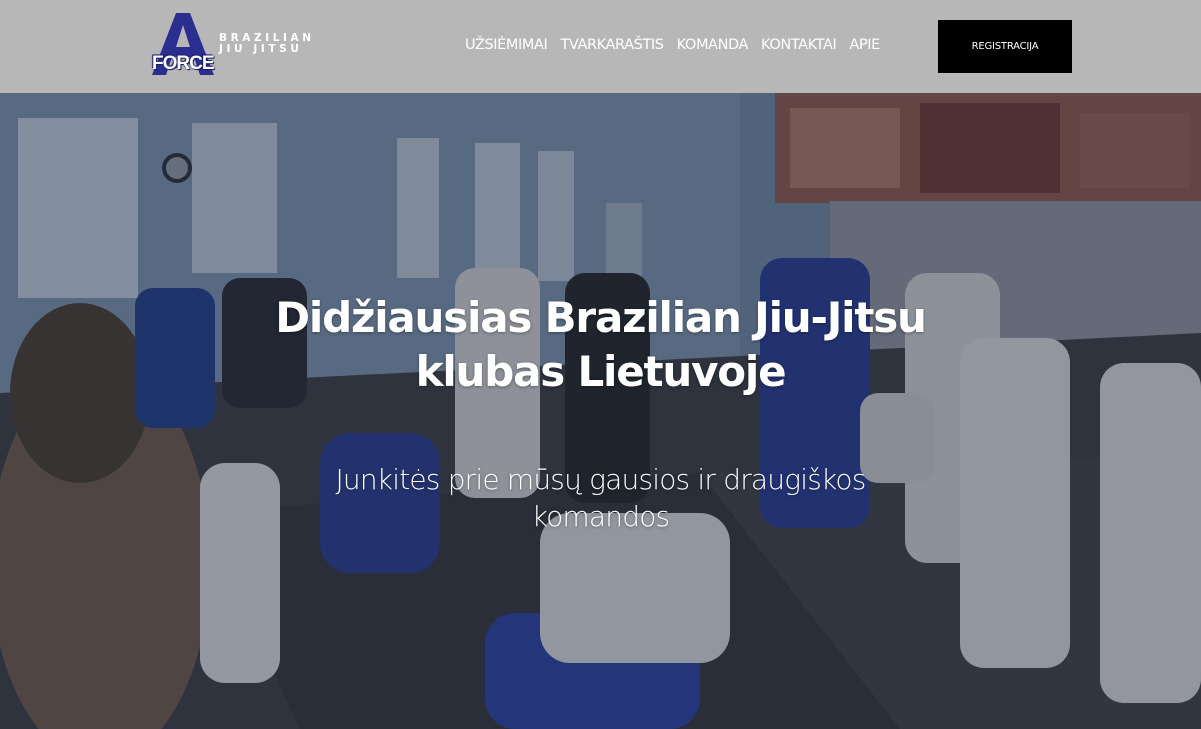  Describe the element at coordinates (612, 45) in the screenshot. I see `nav-item-tvarkarastis: TVARKARAŠTIS` at that location.